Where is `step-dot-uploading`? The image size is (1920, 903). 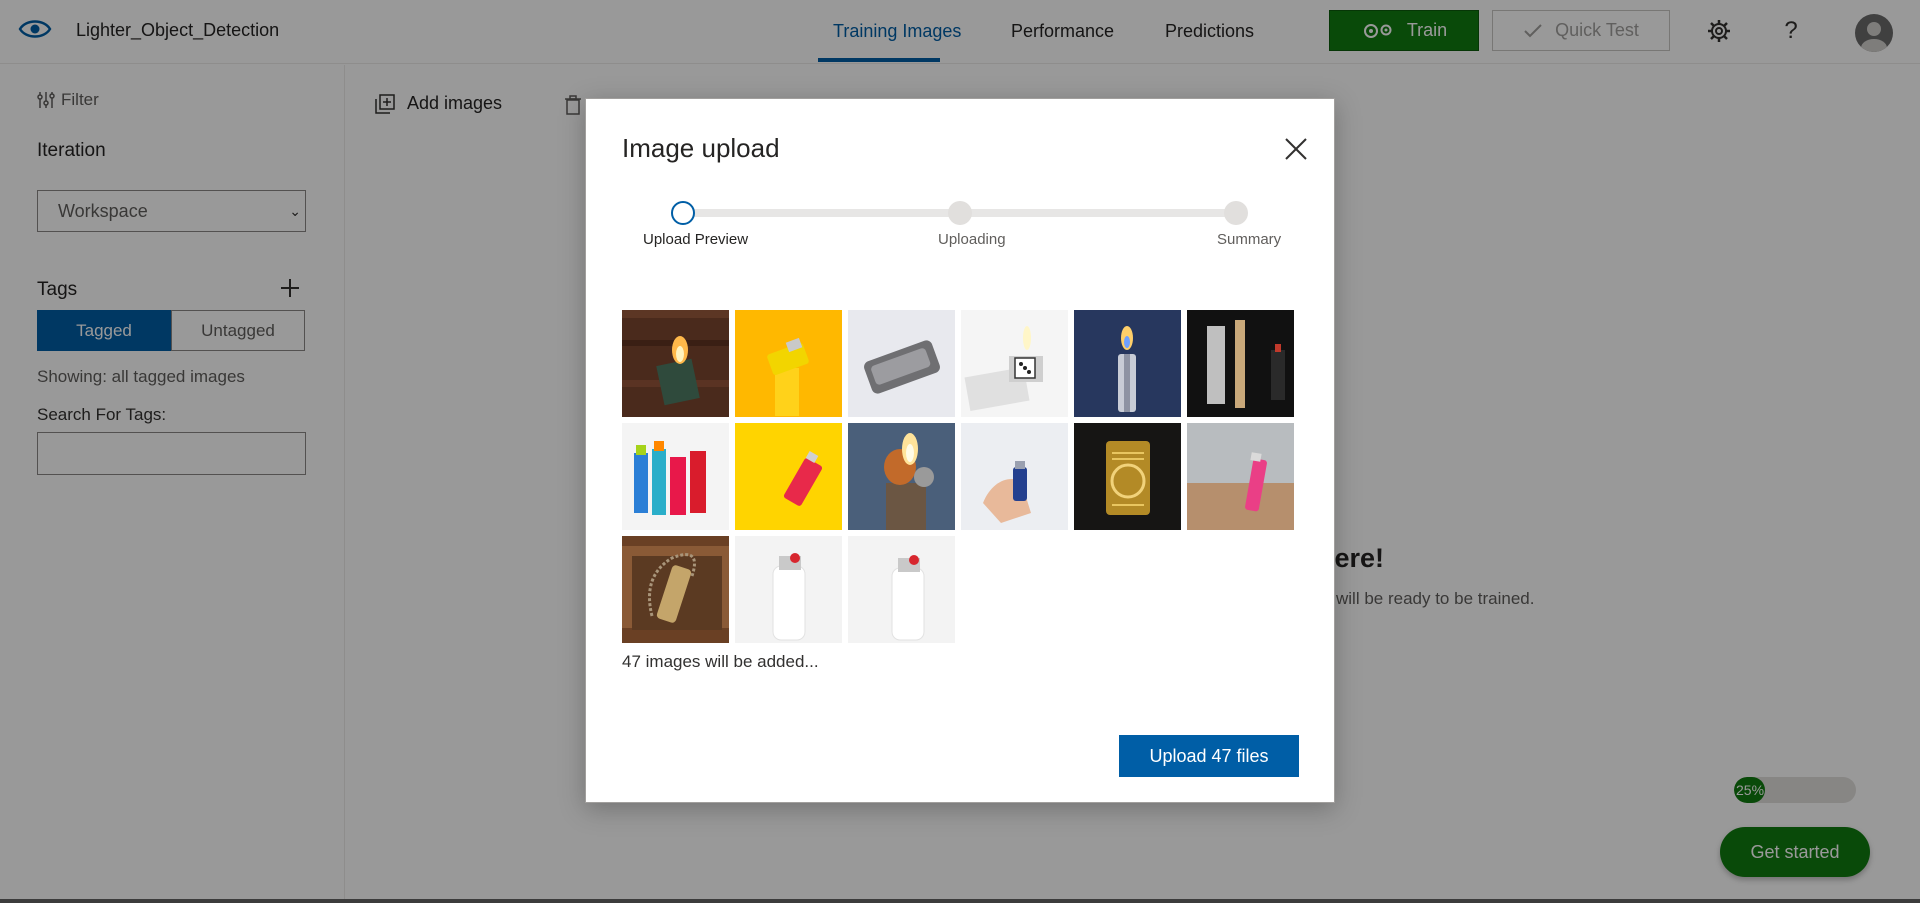
step-dot-uploading is located at coordinates (960, 213).